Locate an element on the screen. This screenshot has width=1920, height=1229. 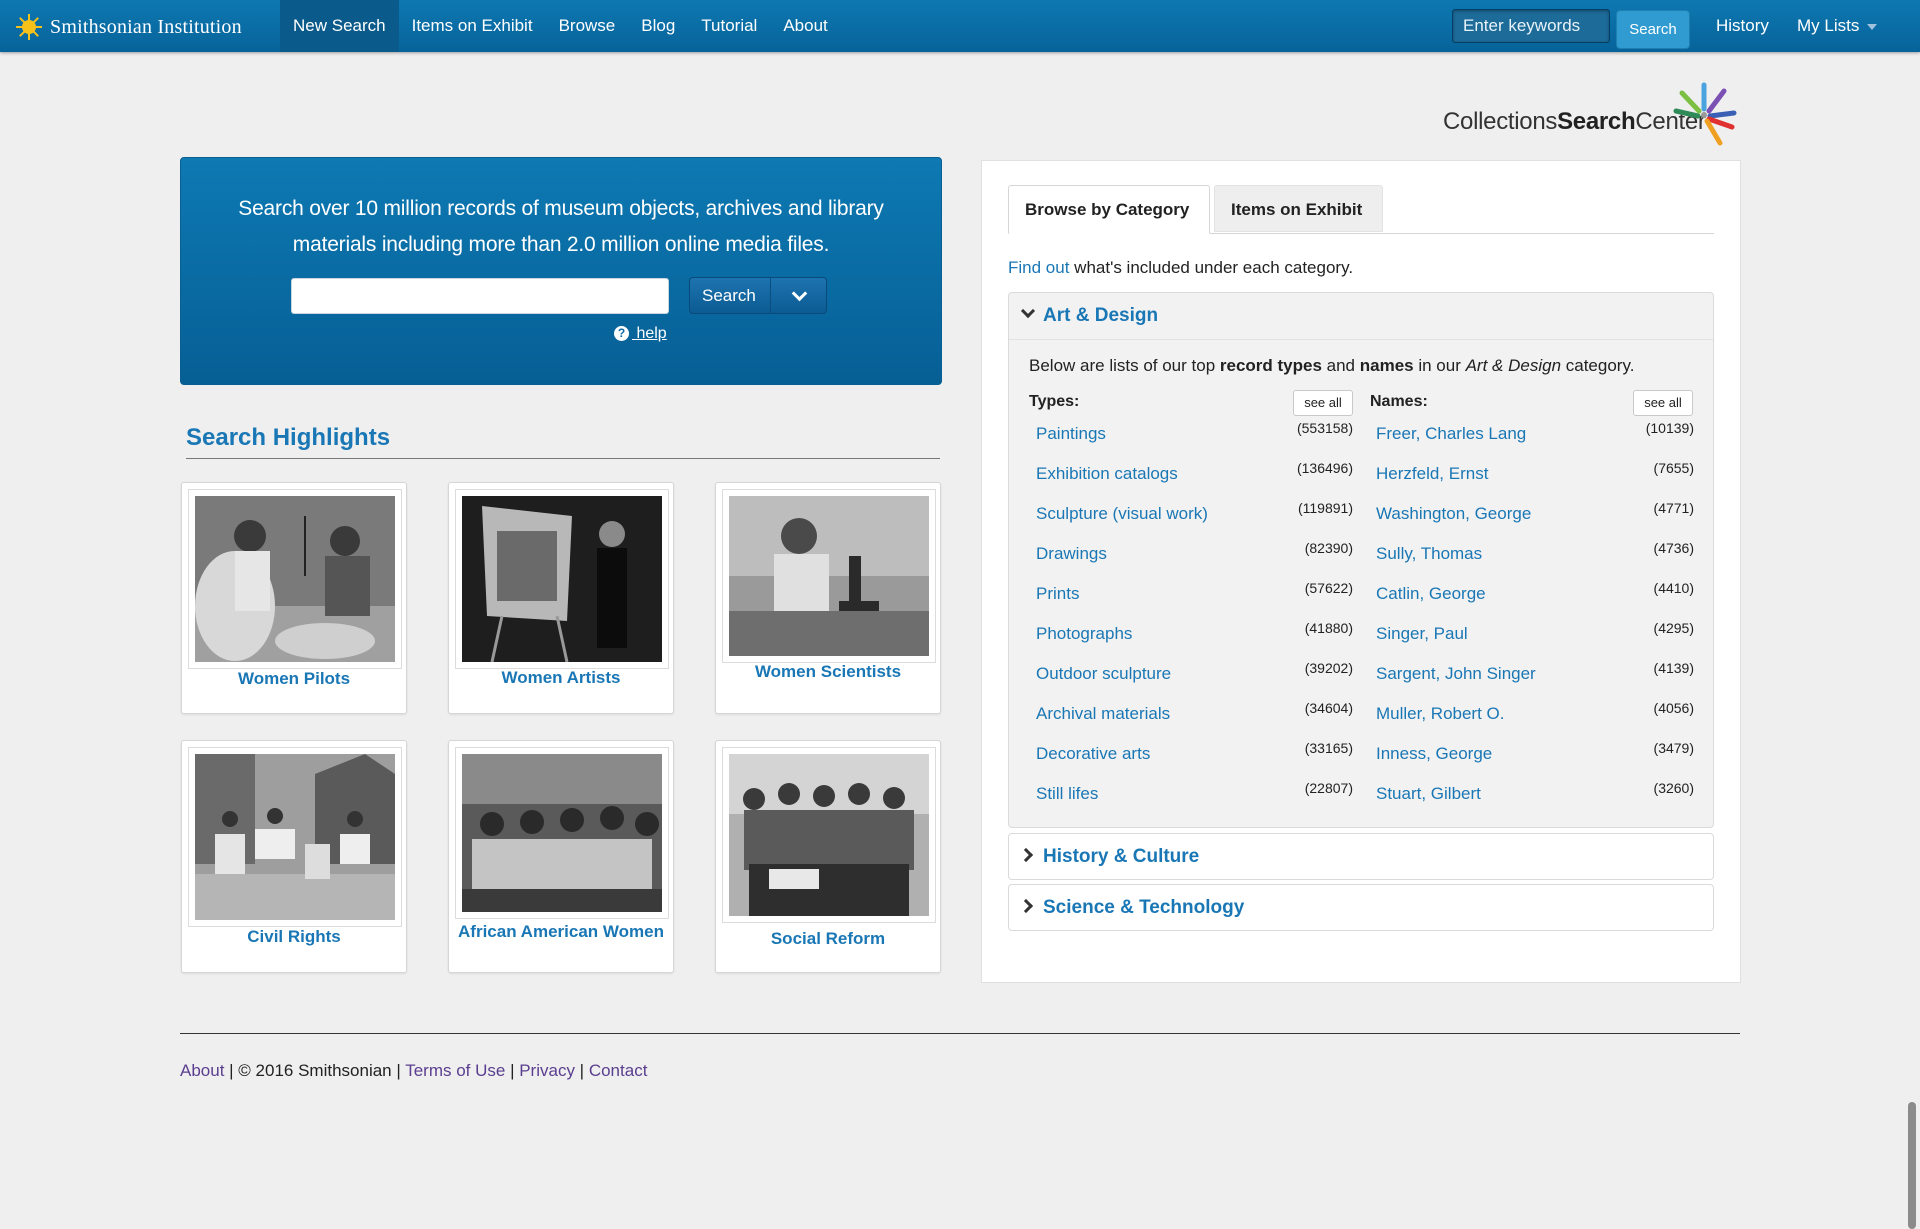
highlight-card-social-reform: Social Reform is located at coordinates (828, 856).